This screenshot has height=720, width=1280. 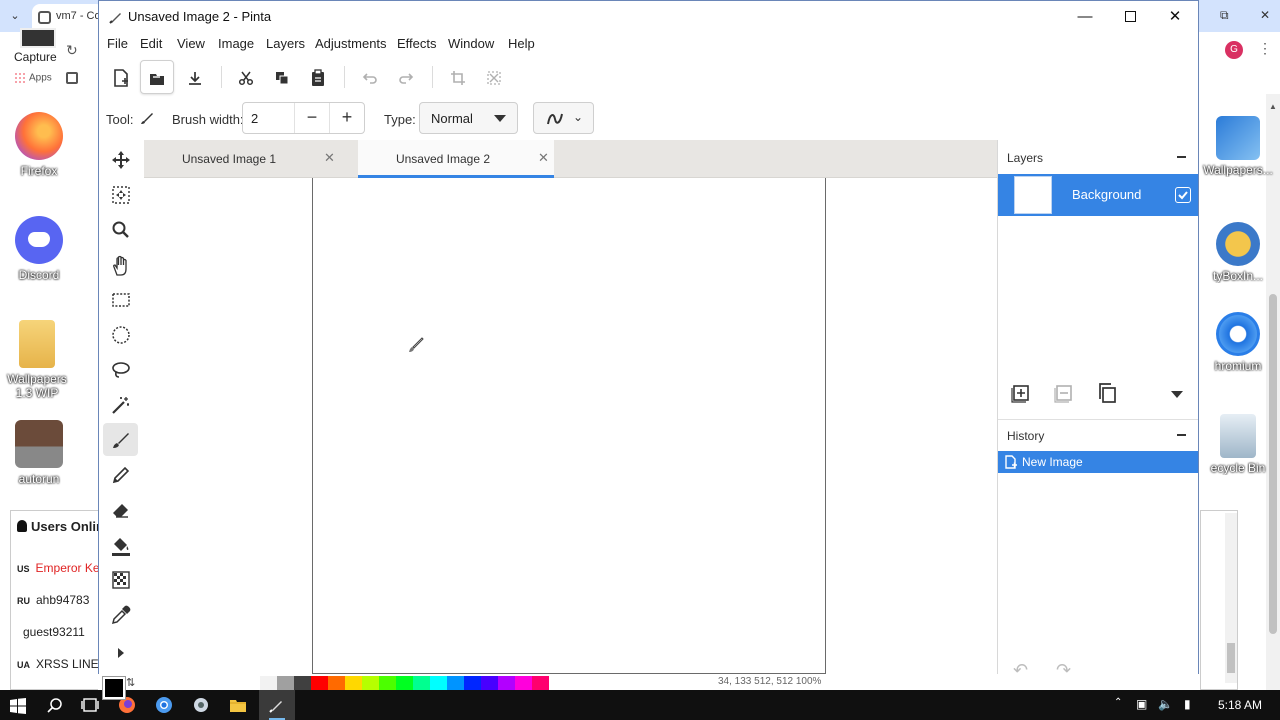 What do you see at coordinates (120, 439) in the screenshot?
I see `paintbrush-tool` at bounding box center [120, 439].